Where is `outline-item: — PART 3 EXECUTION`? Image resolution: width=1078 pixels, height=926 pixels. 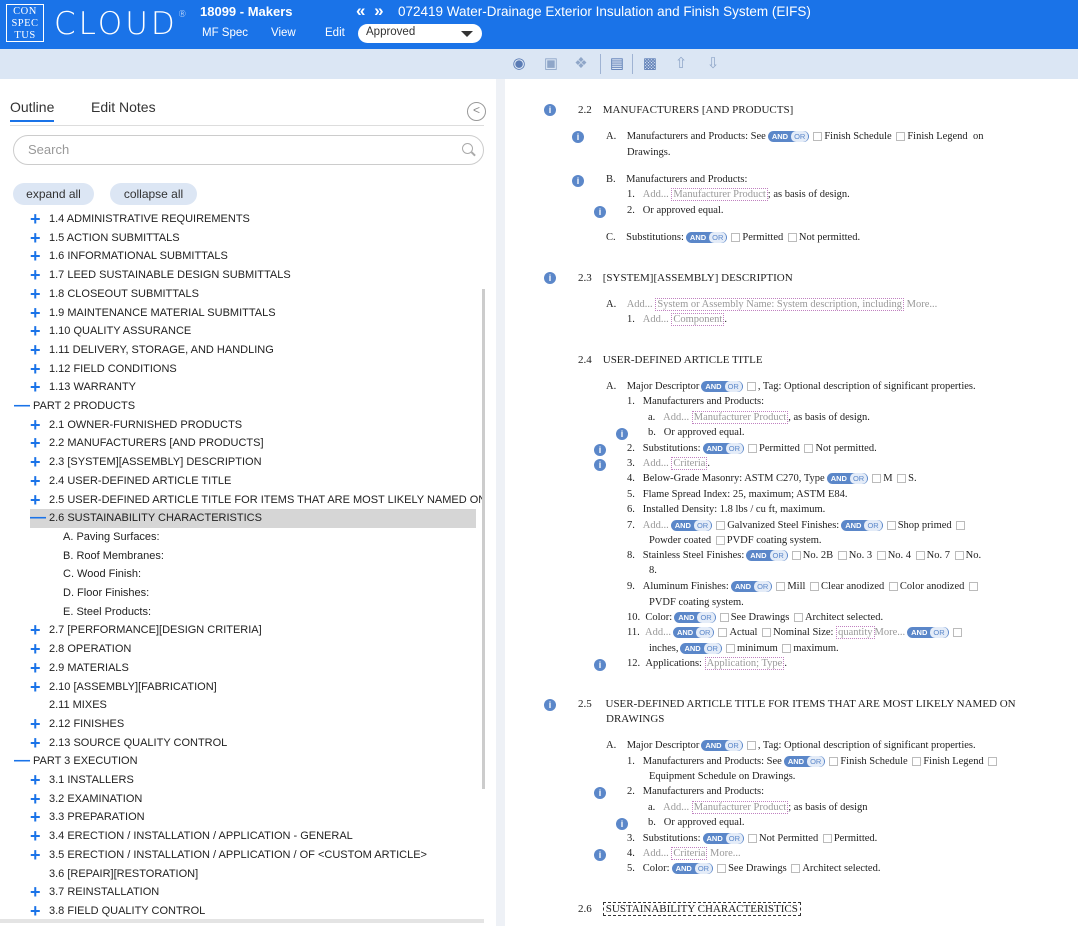
outline-item: — PART 3 EXECUTION is located at coordinates (76, 761).